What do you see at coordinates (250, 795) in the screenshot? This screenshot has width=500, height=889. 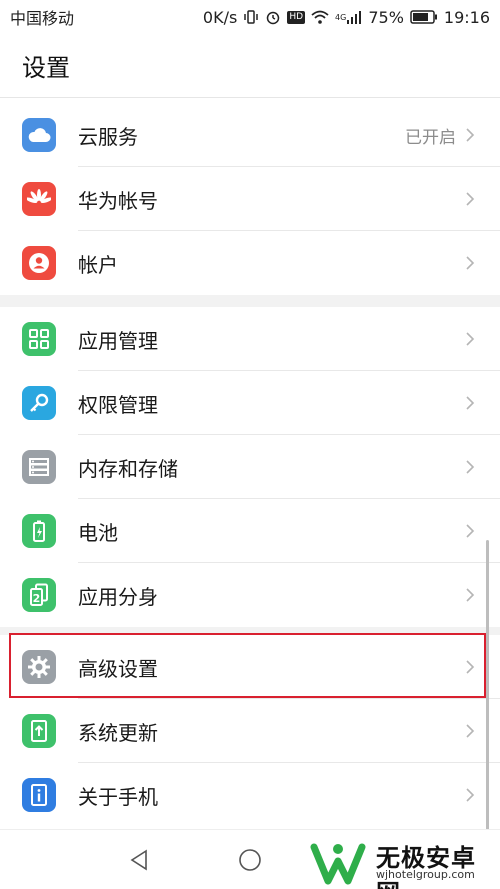 I see `settings-item-about-phone: 关于手机` at bounding box center [250, 795].